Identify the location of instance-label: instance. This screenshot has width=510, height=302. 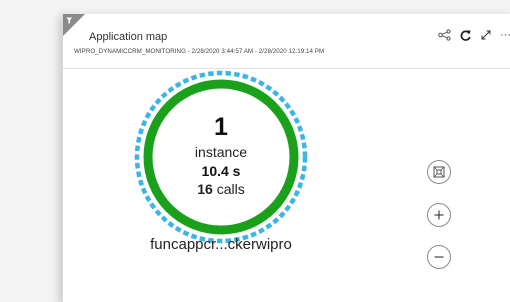
(221, 152).